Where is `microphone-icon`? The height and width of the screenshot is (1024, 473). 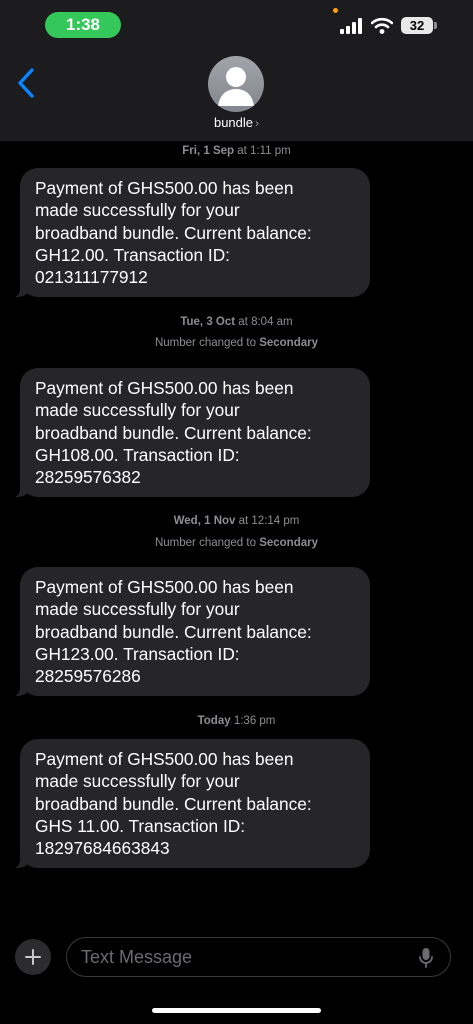
microphone-icon is located at coordinates (426, 958).